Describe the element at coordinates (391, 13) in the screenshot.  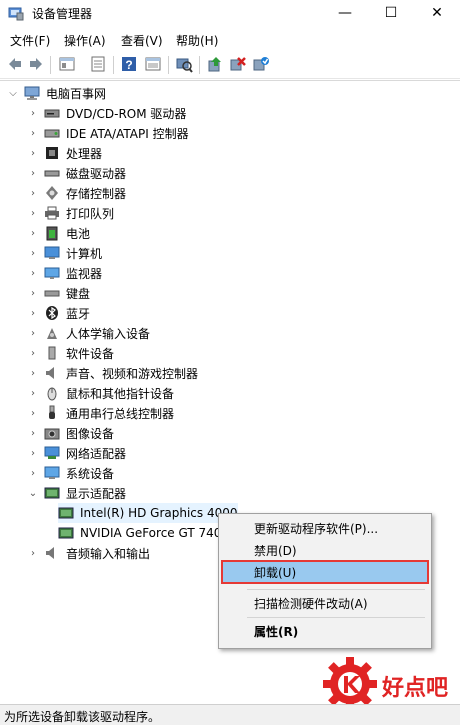
I see `maximize-button: ☐` at that location.